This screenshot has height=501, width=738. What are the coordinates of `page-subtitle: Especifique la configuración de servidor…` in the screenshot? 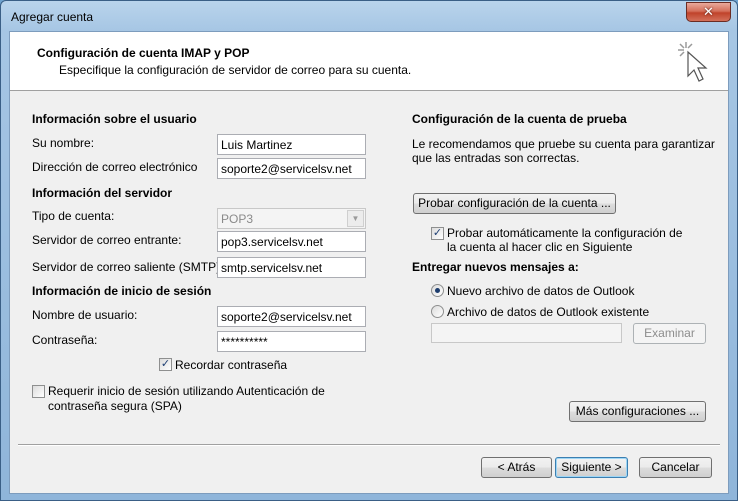 It's located at (235, 70).